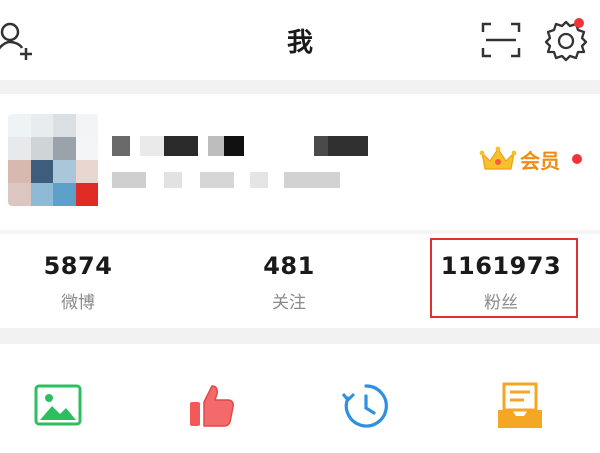 The image size is (600, 453). Describe the element at coordinates (212, 406) in the screenshot. I see `thumbs-up-icon` at that location.